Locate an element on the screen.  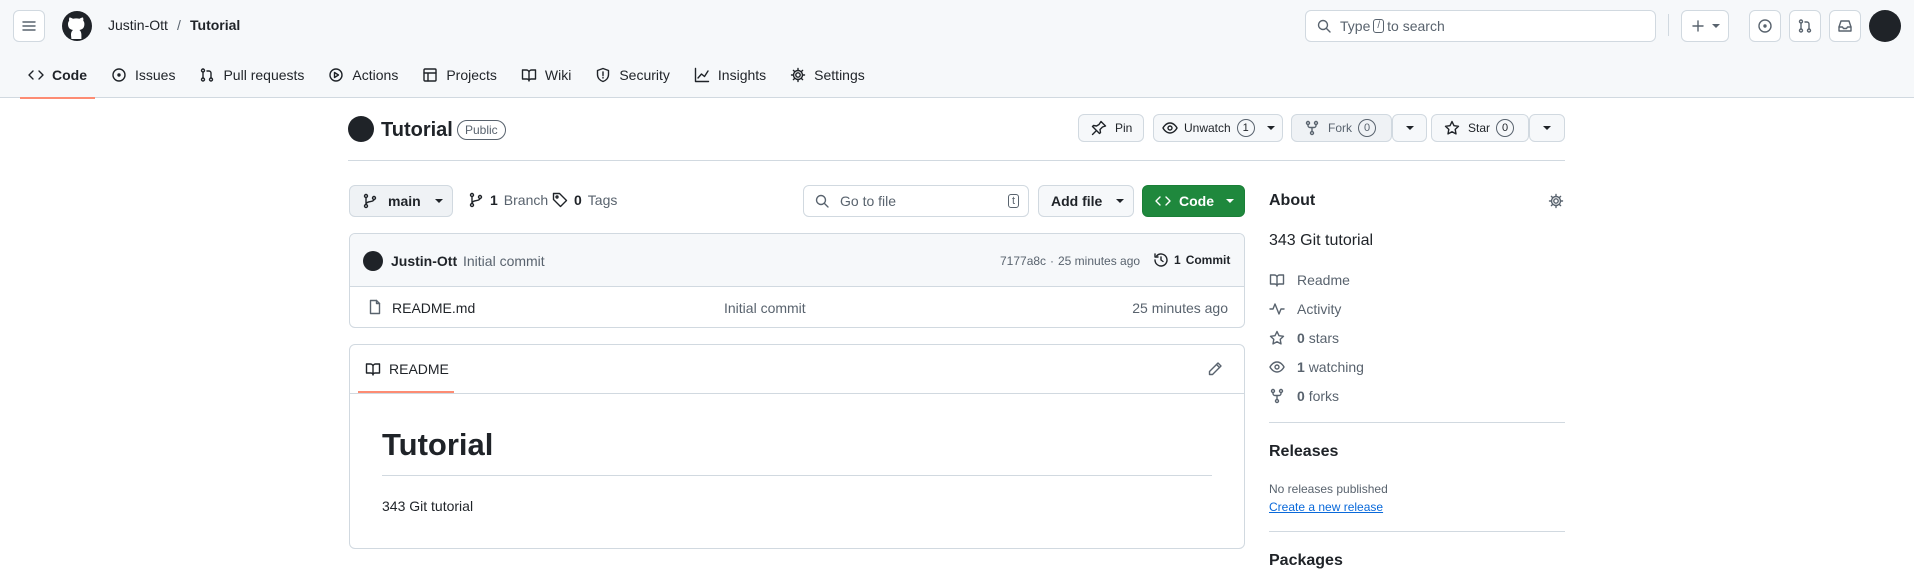
about-watching-link: 1 watching is located at coordinates (1316, 367).